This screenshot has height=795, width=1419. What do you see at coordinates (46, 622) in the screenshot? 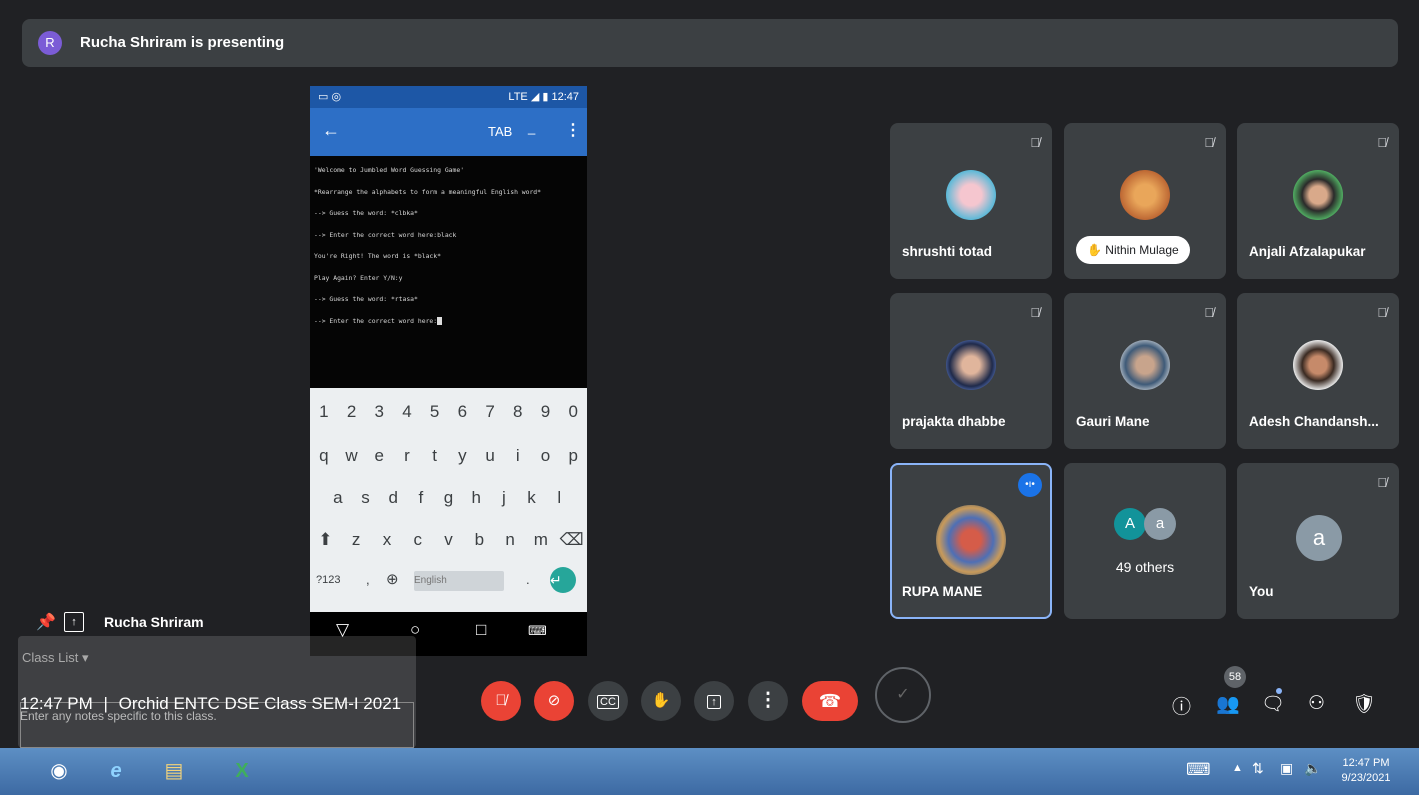
I see `pin-icon: 📌` at bounding box center [46, 622].